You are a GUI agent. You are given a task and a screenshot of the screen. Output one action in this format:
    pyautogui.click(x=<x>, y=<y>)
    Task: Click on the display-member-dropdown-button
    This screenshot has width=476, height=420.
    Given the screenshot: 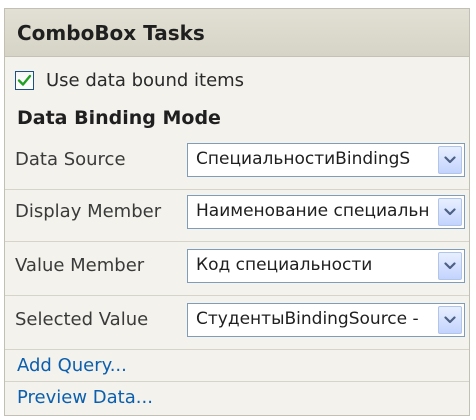 What is the action you would take?
    pyautogui.click(x=450, y=212)
    